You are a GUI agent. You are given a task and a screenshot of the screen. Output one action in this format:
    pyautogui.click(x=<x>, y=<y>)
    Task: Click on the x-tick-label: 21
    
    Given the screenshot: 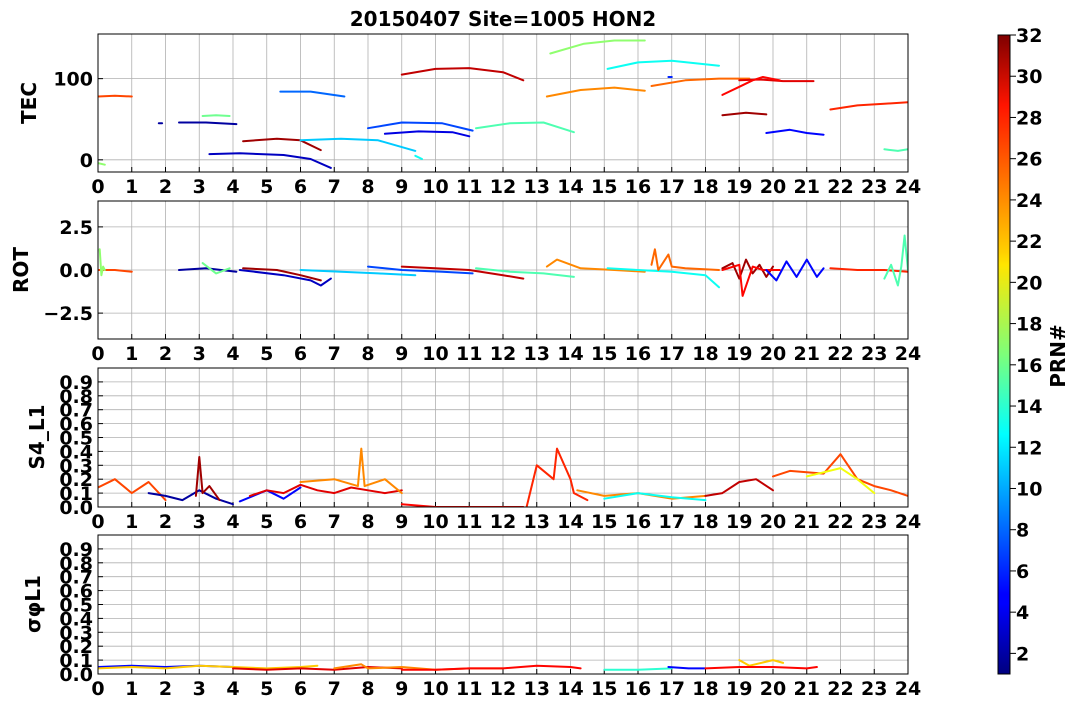 What is the action you would take?
    pyautogui.click(x=807, y=354)
    